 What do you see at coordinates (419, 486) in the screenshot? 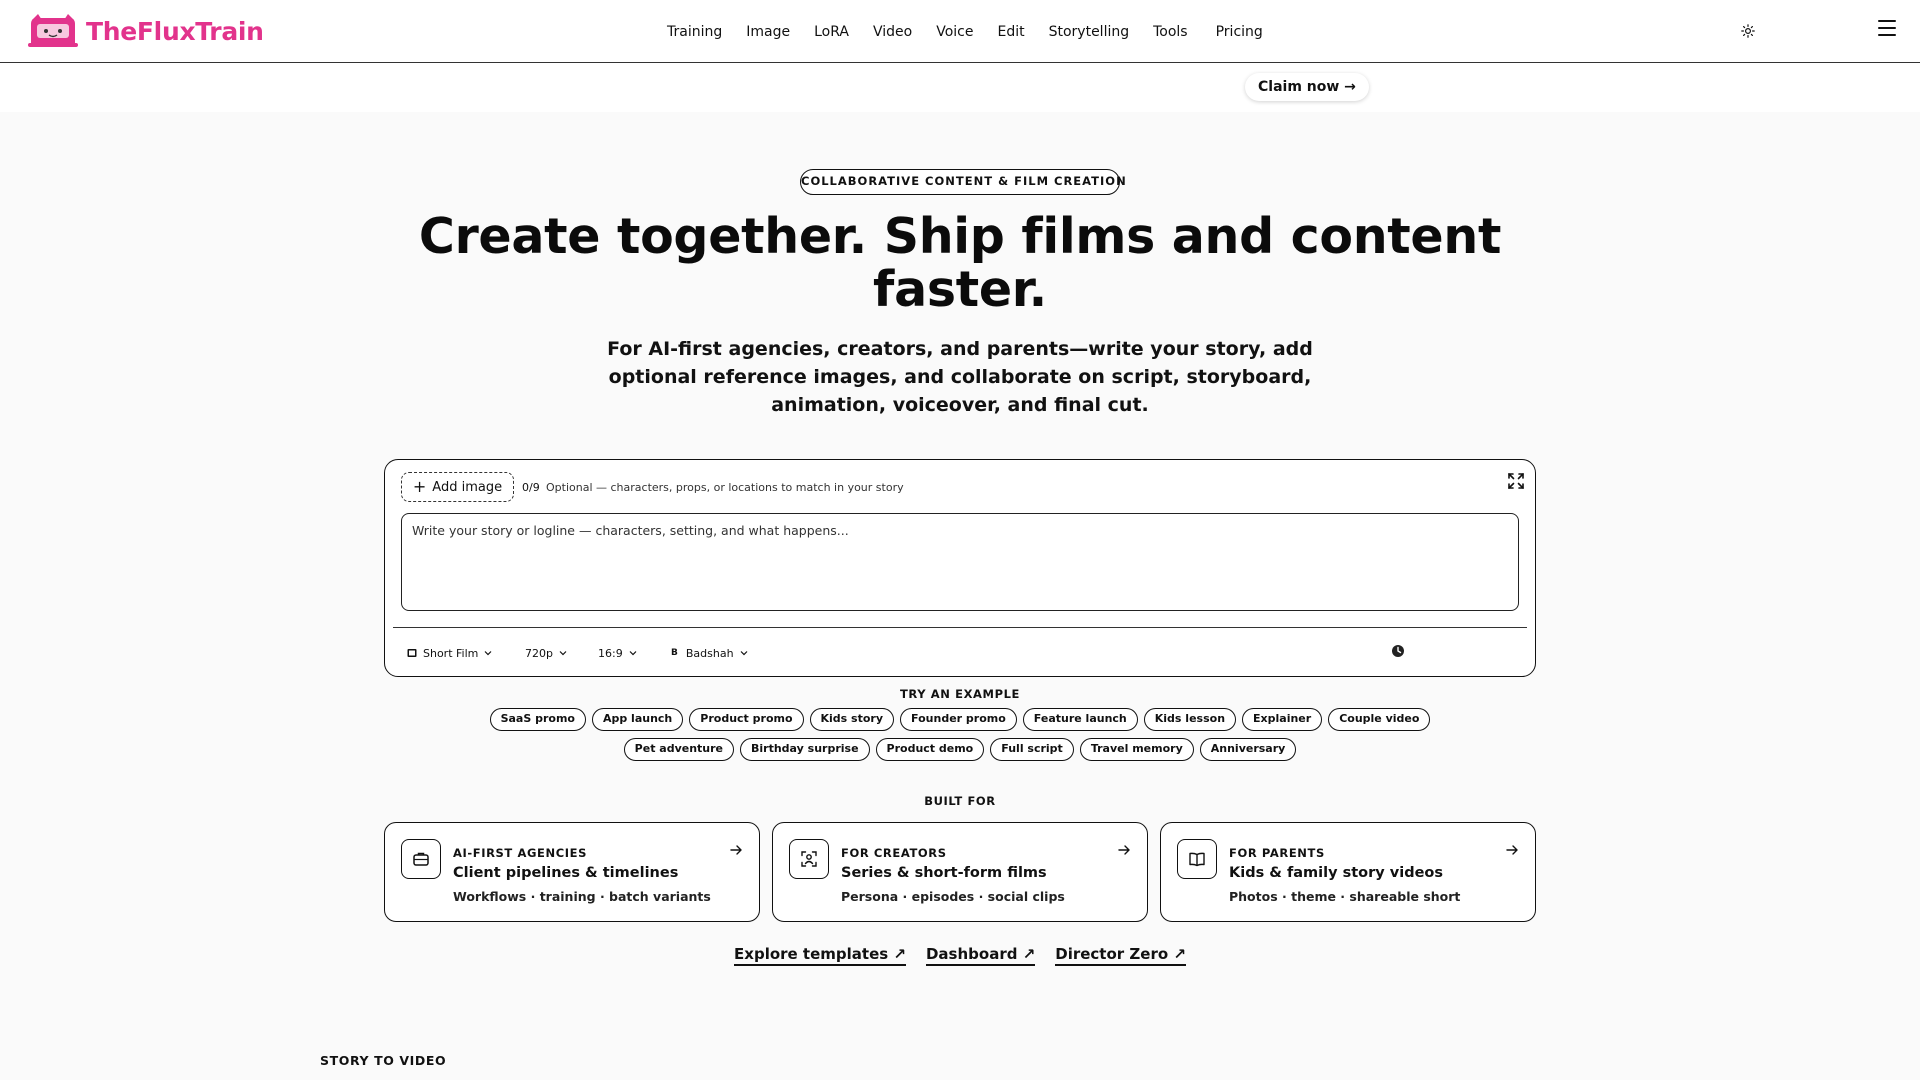
I see `plus-icon: +` at bounding box center [419, 486].